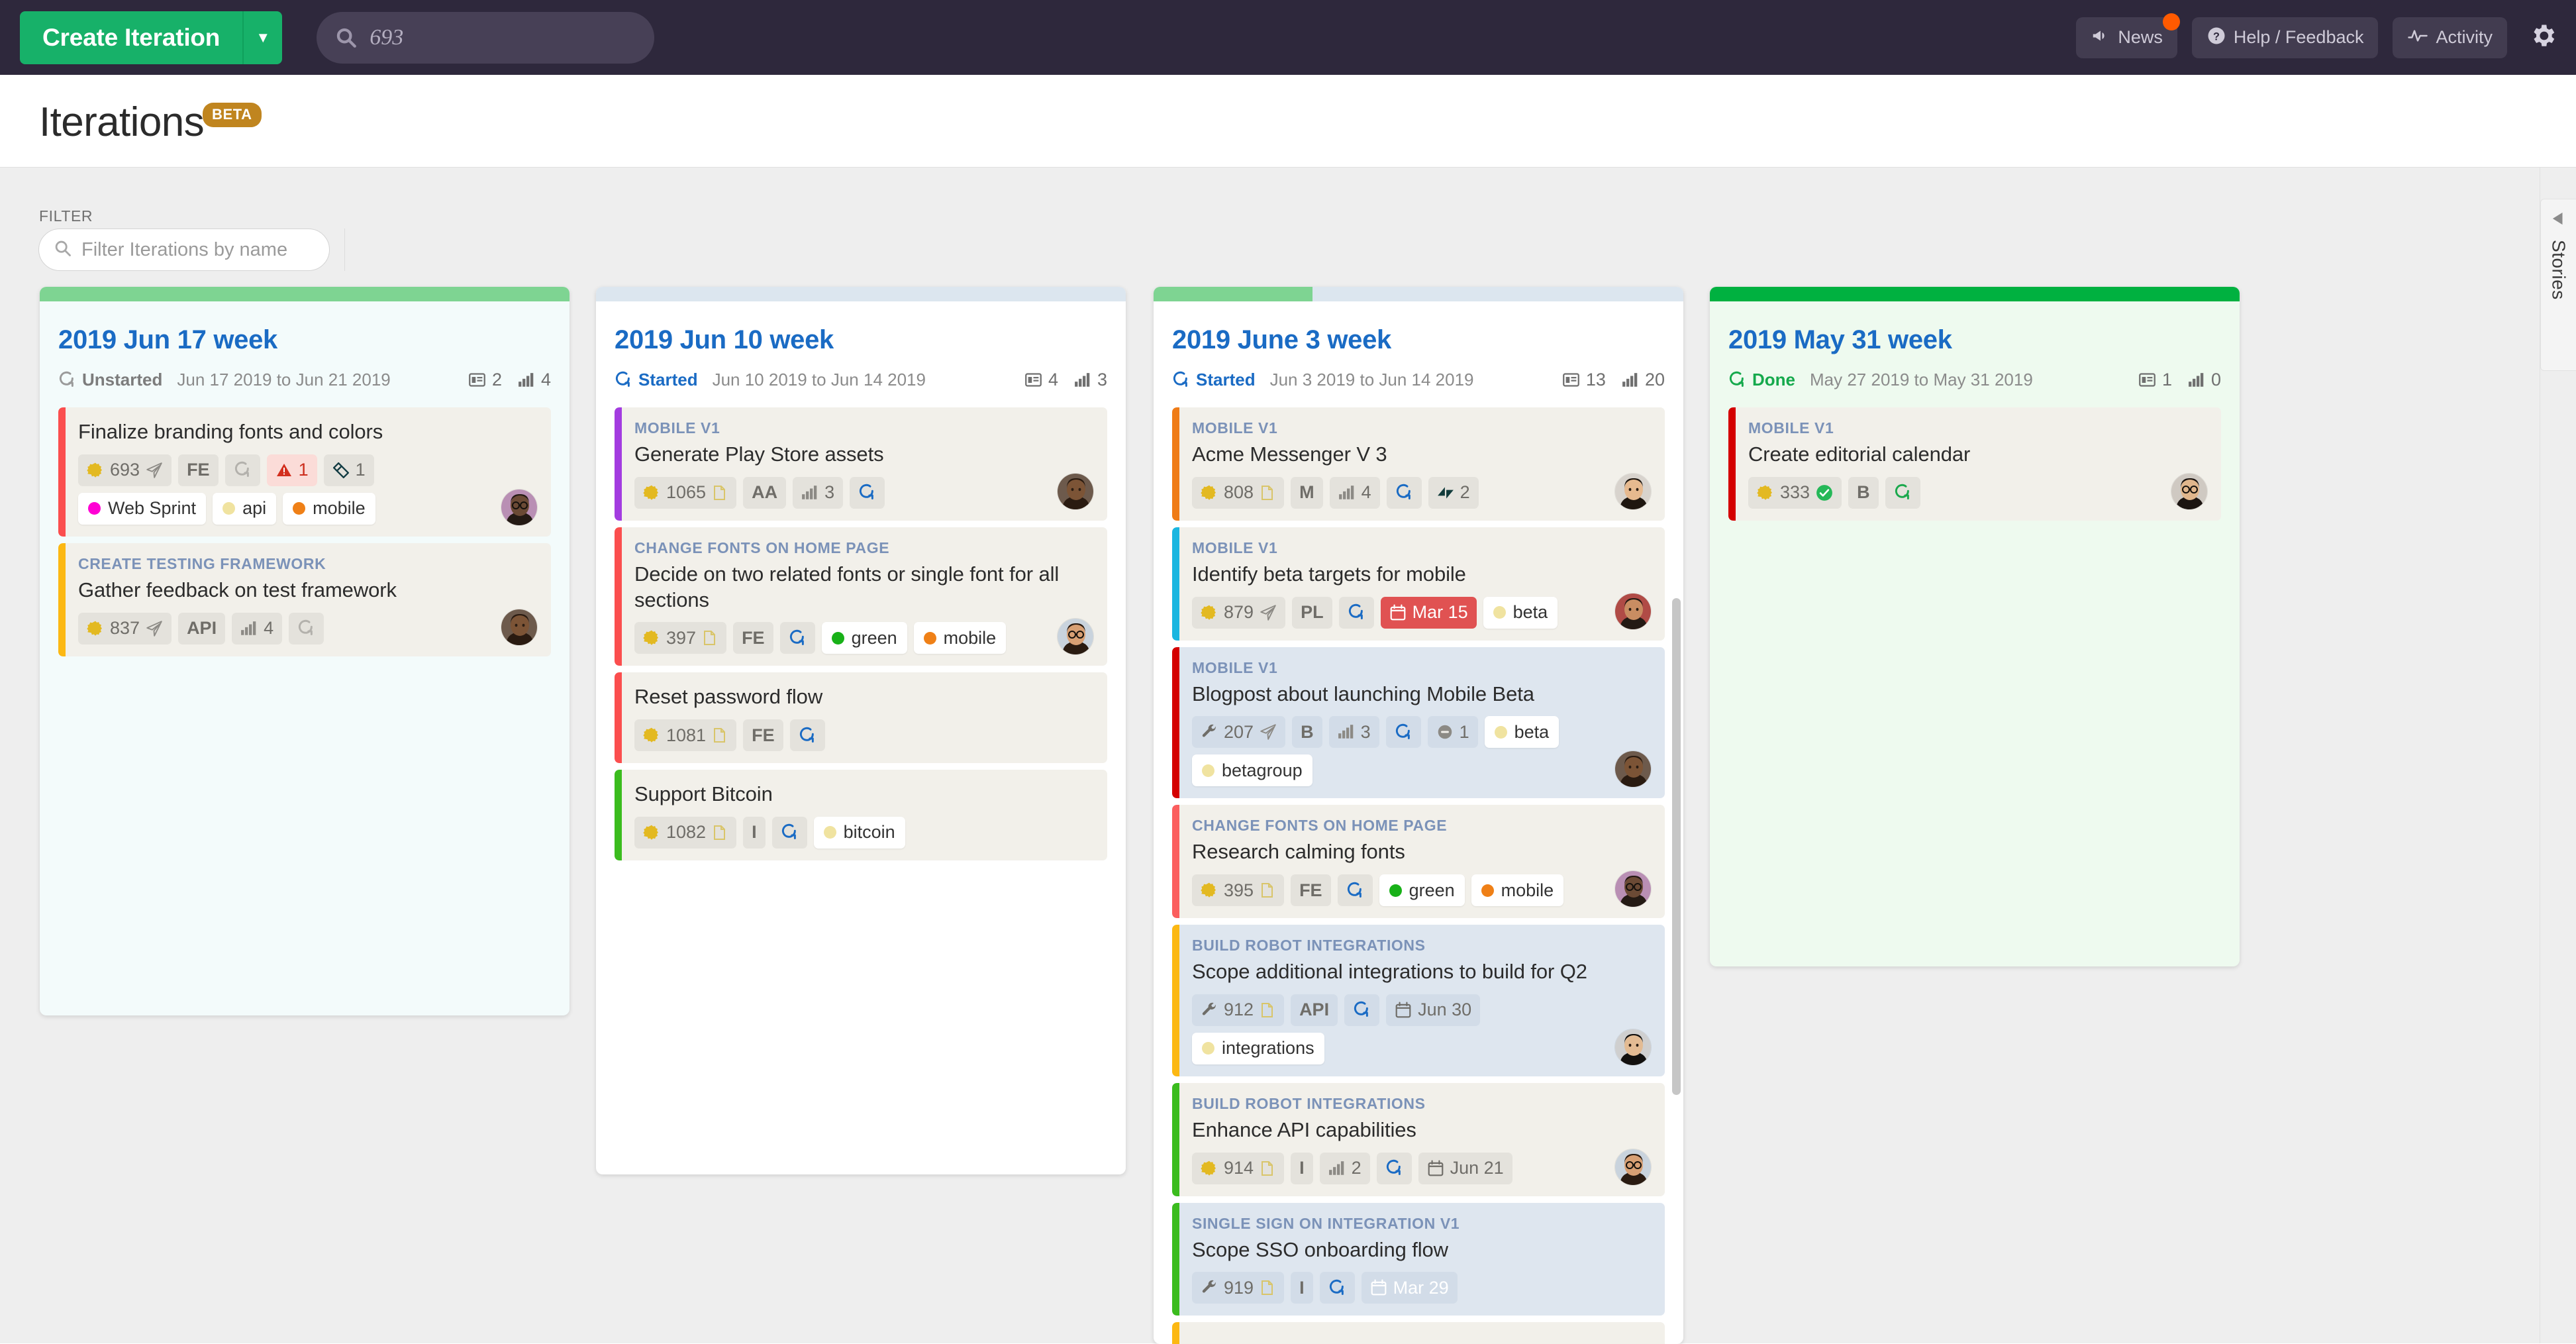  I want to click on label-chip: api, so click(245, 508).